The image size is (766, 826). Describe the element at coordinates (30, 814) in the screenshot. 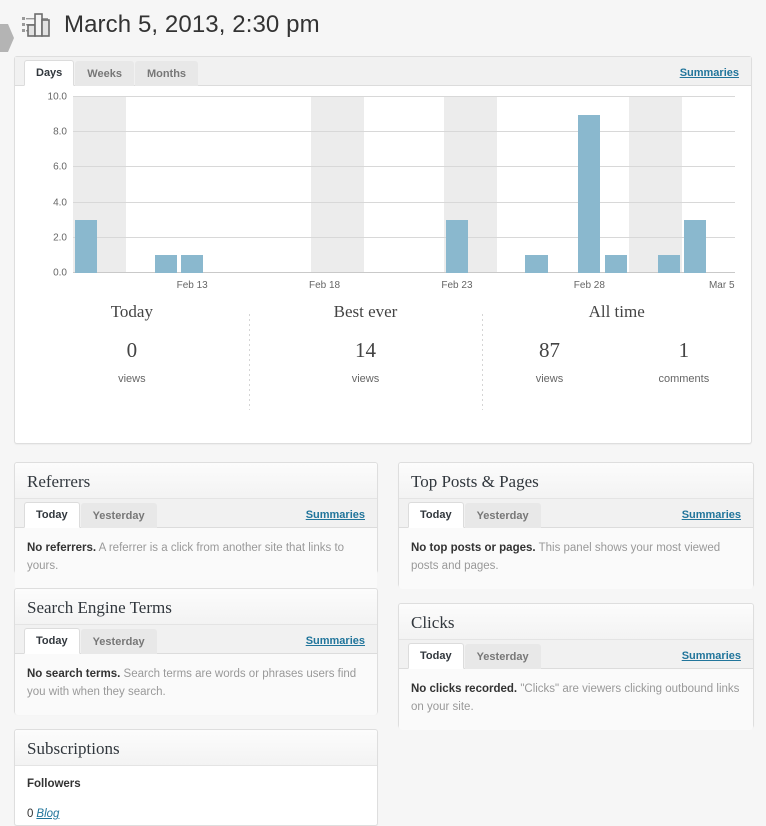

I see `subscriptions-count: 0` at that location.